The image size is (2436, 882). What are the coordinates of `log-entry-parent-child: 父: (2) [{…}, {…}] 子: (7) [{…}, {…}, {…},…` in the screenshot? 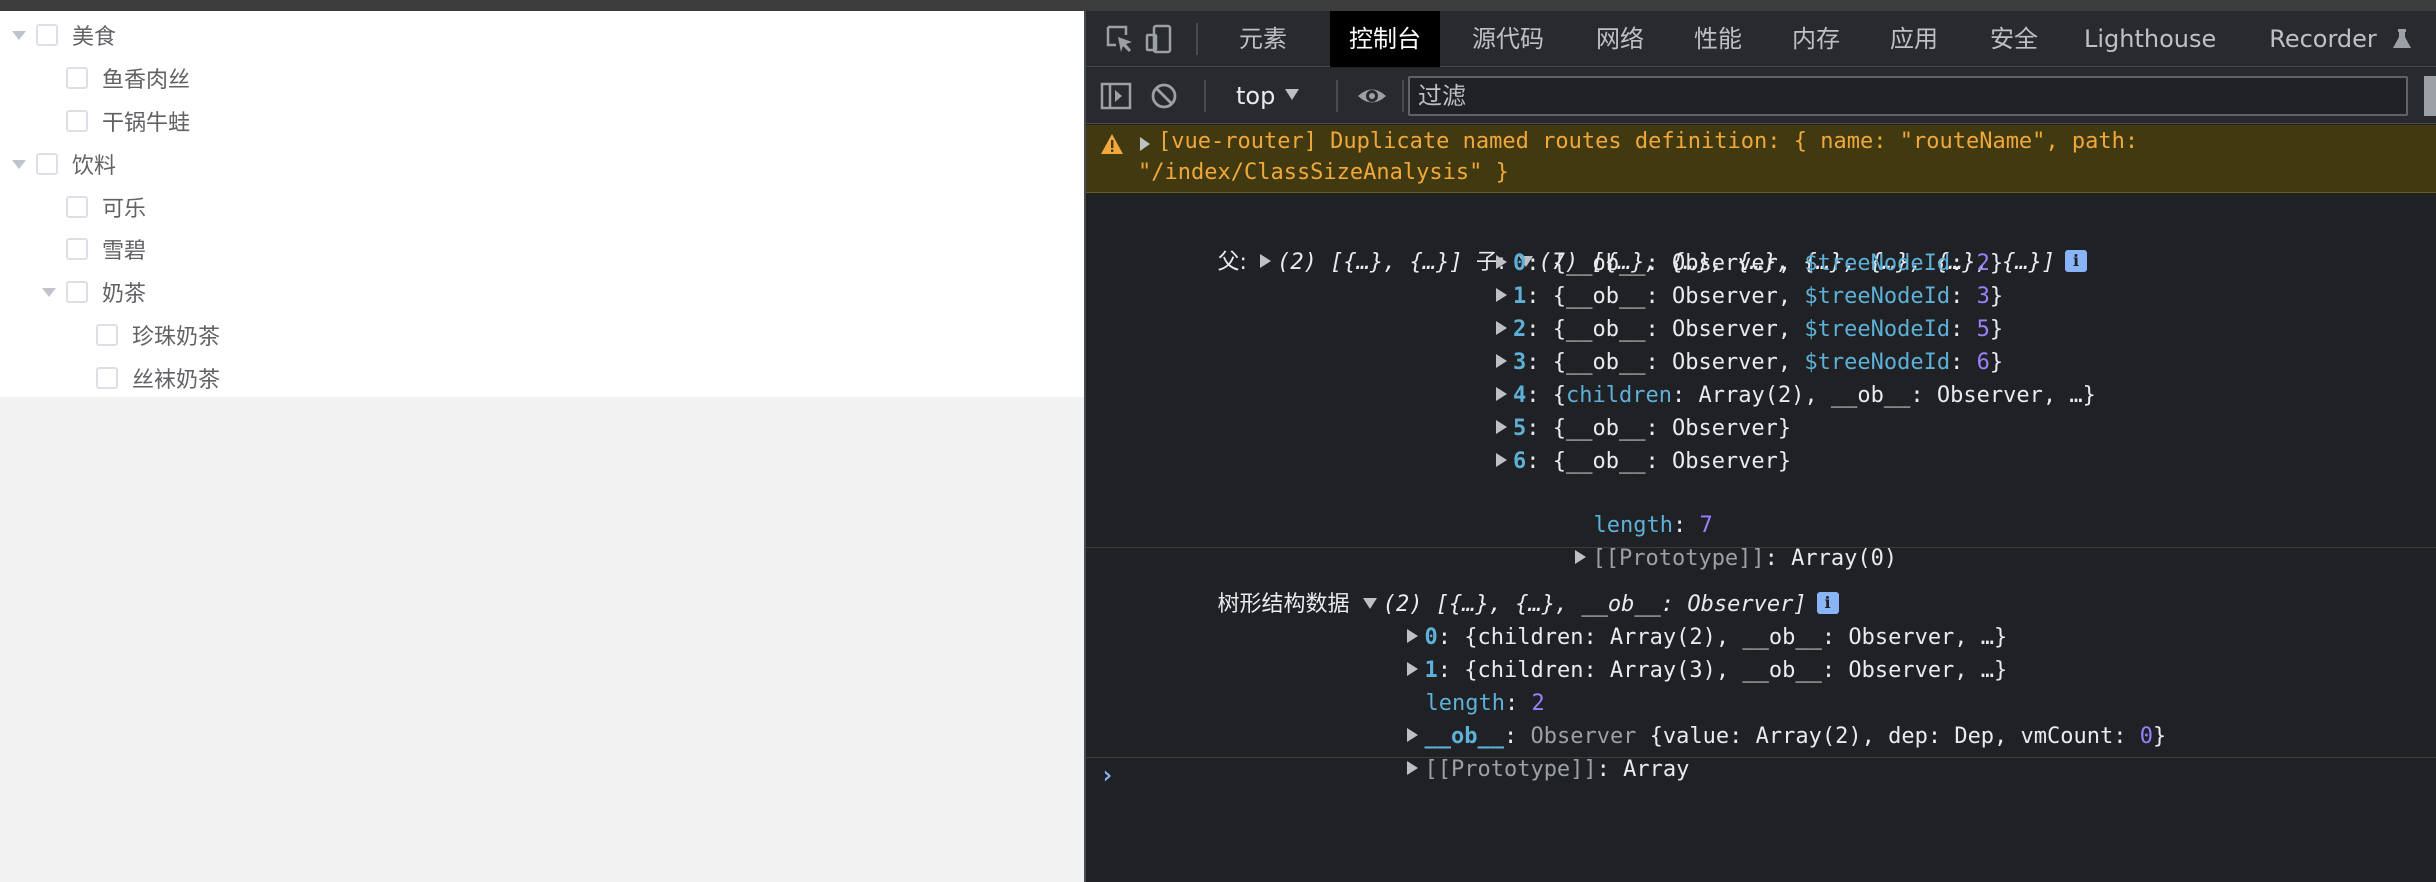 It's located at (1613, 245).